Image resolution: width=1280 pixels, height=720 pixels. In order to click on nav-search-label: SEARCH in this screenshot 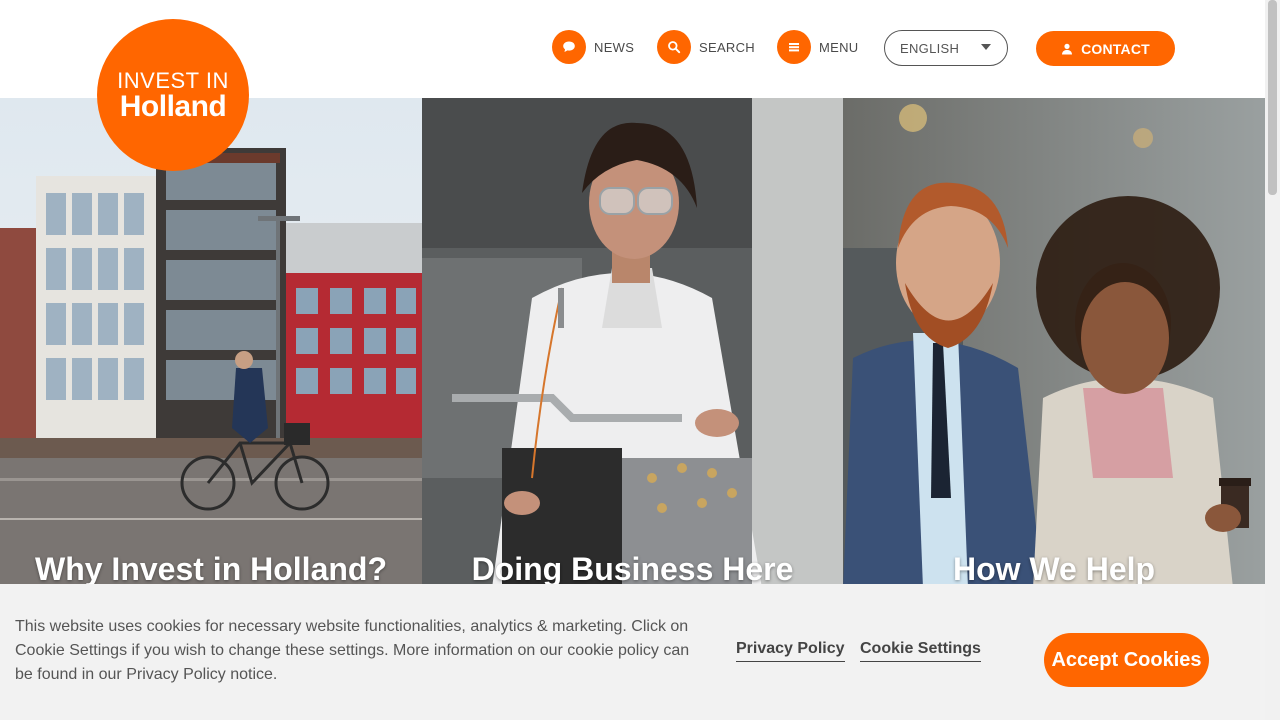, I will do `click(727, 47)`.